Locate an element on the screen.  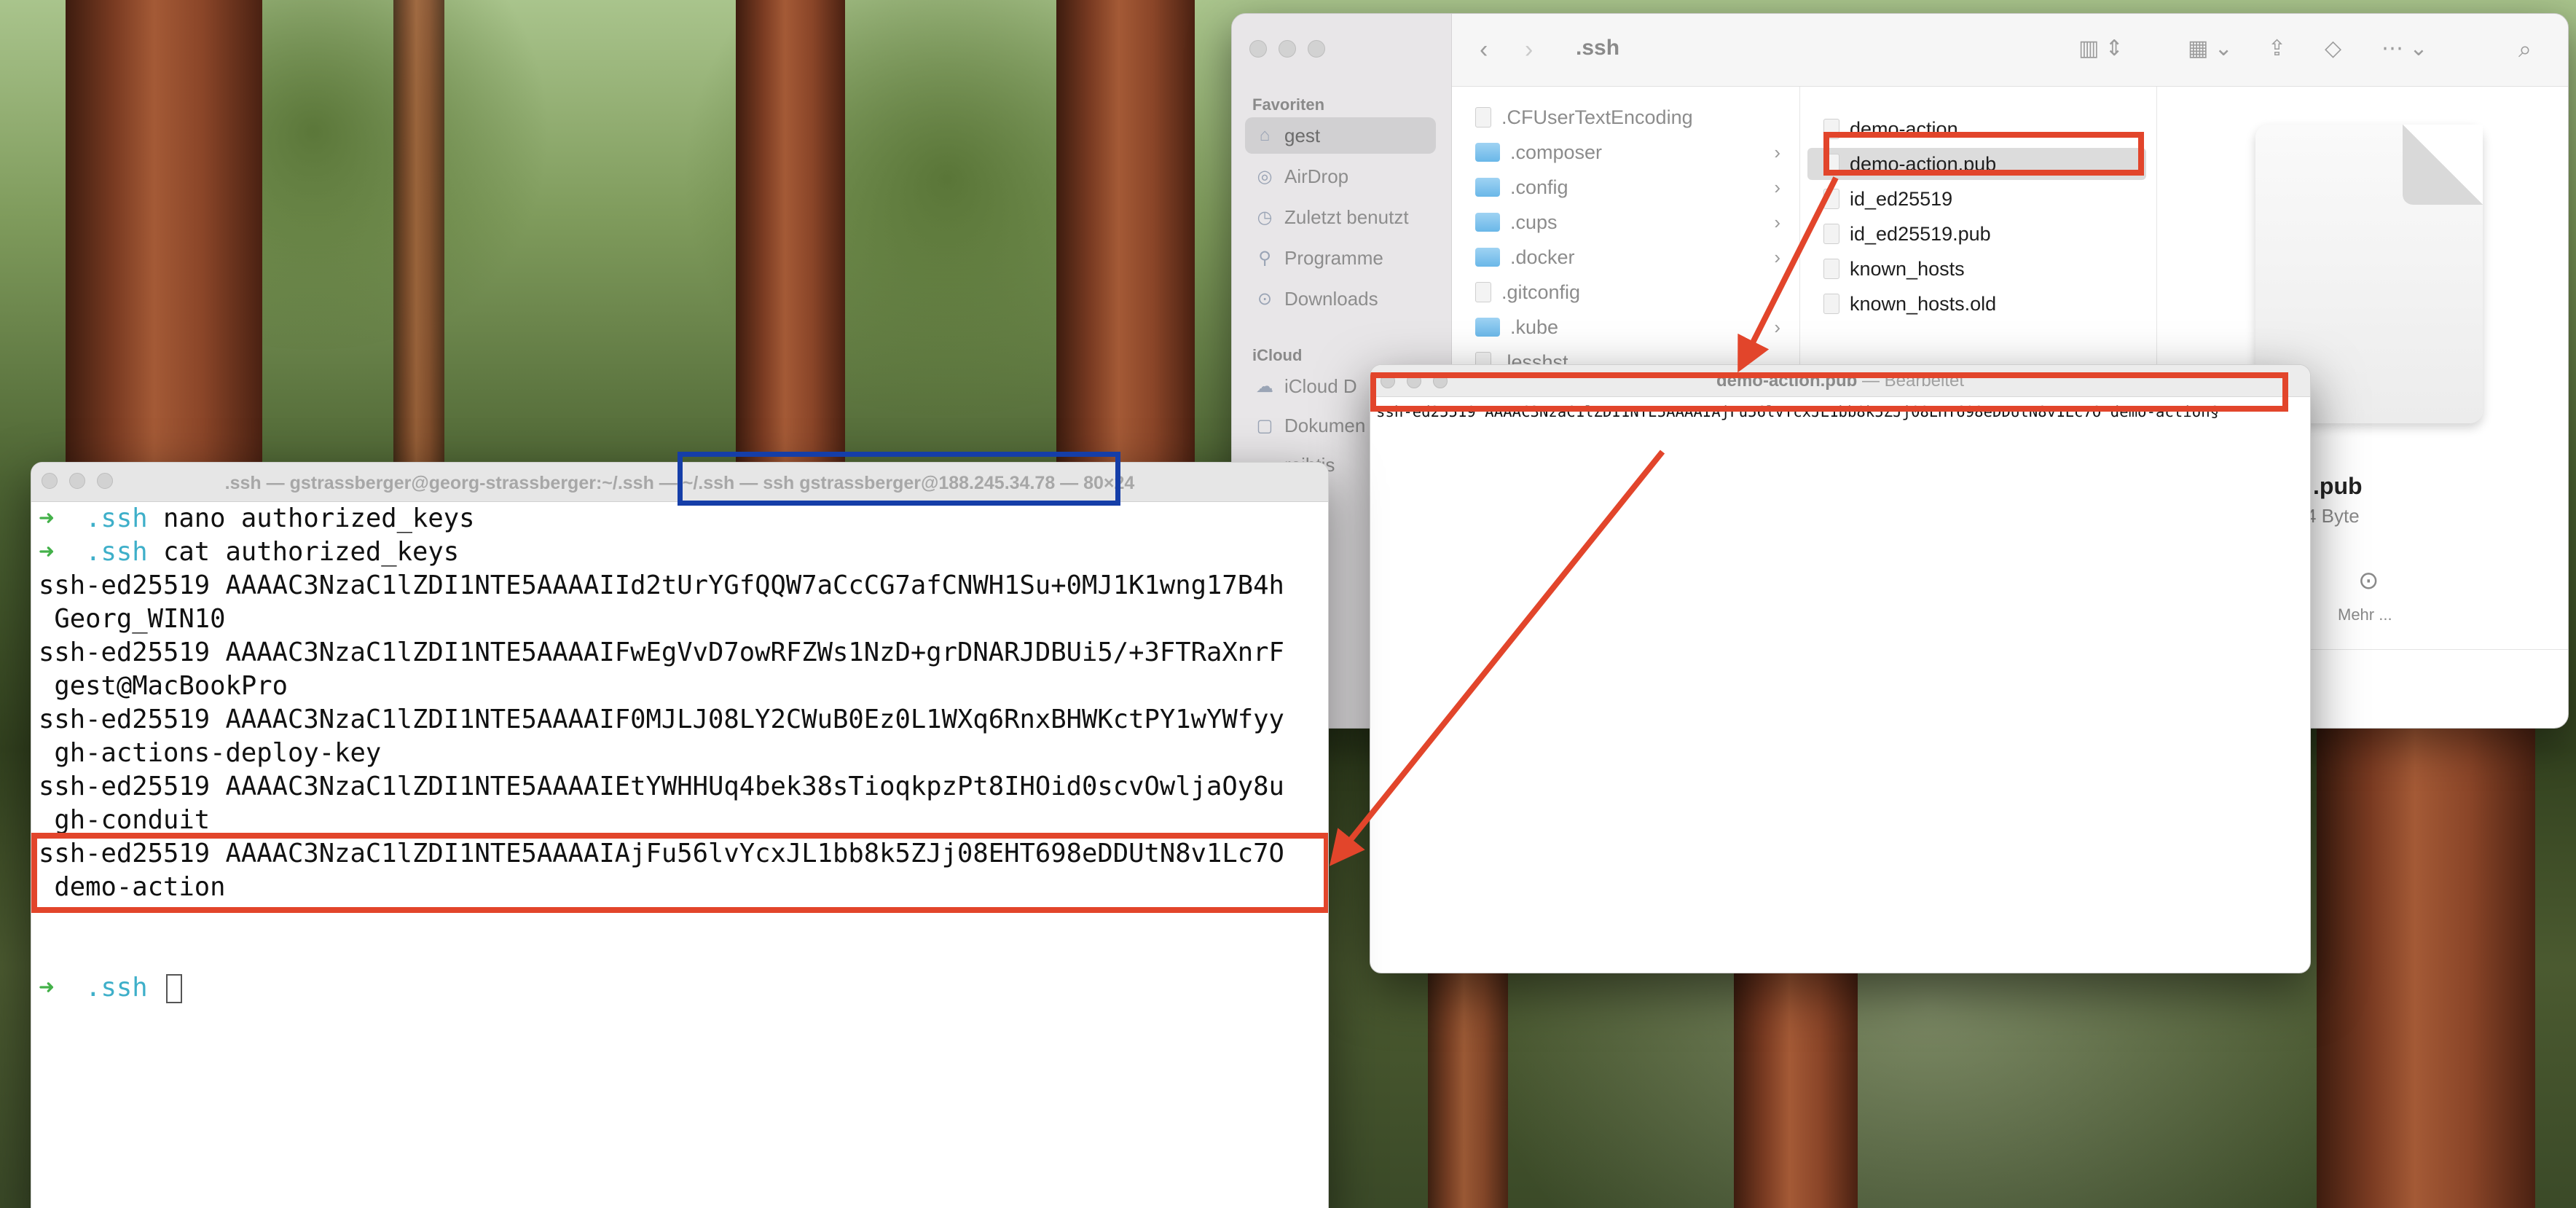
sidebar-section-icloud: iCloud is located at coordinates (1277, 355).